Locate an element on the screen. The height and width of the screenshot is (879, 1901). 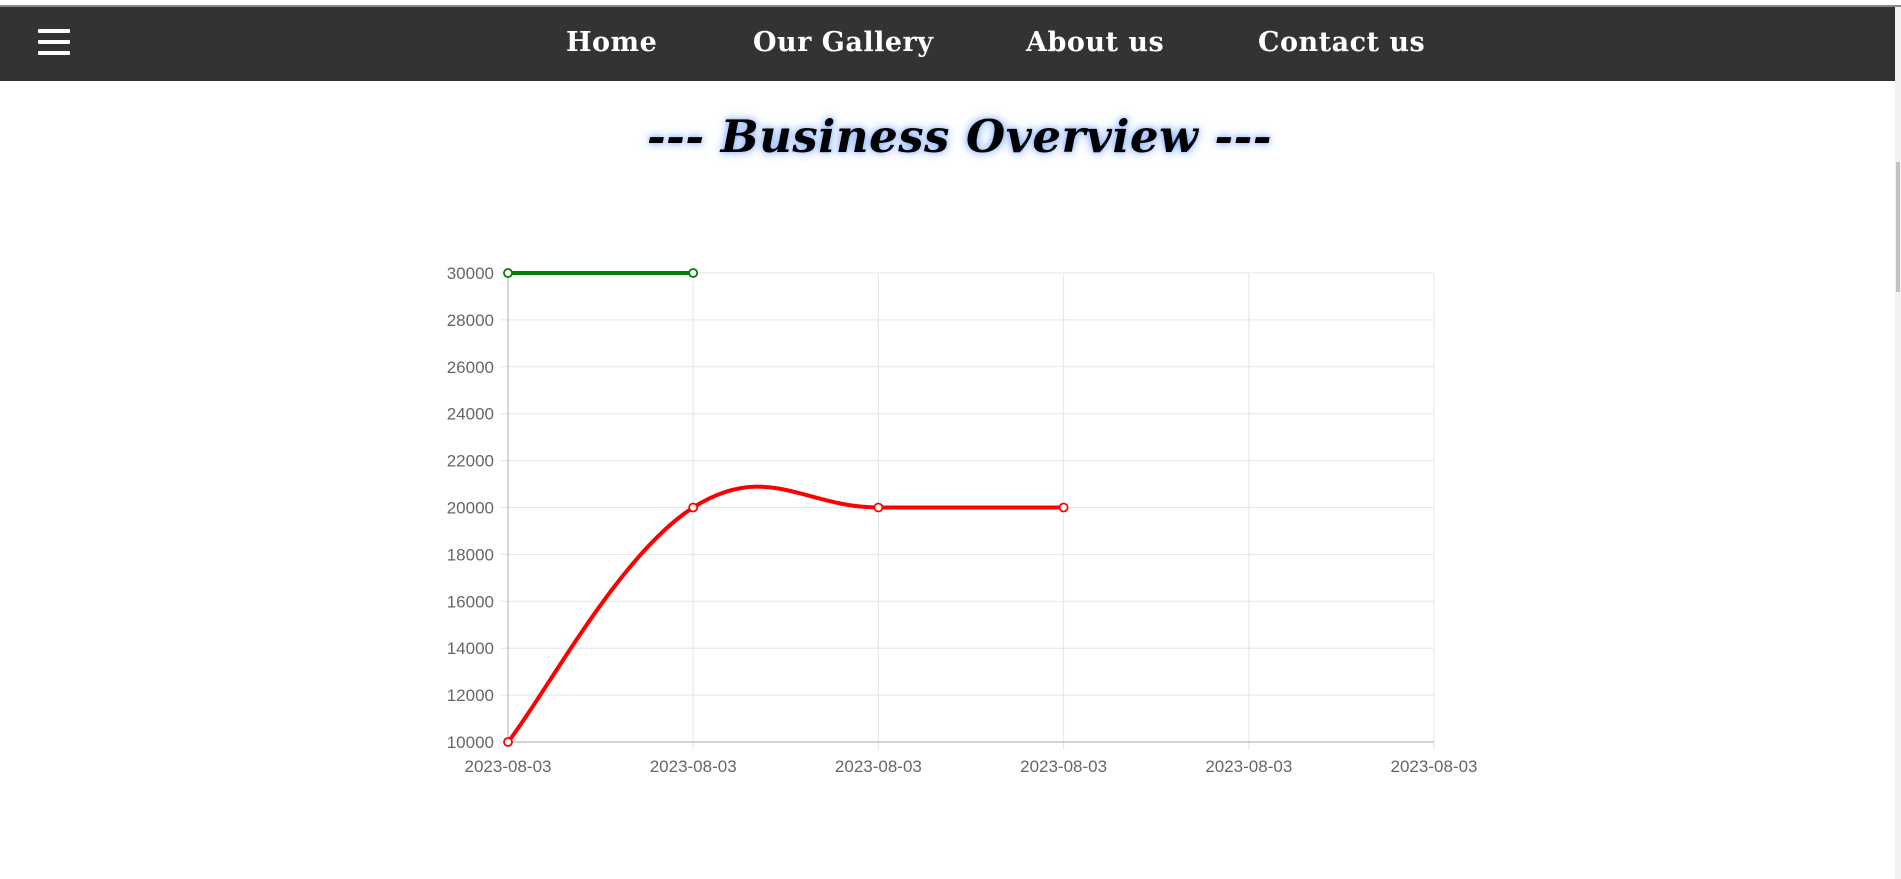
nav-link-gallery: Our Gallery is located at coordinates (843, 42).